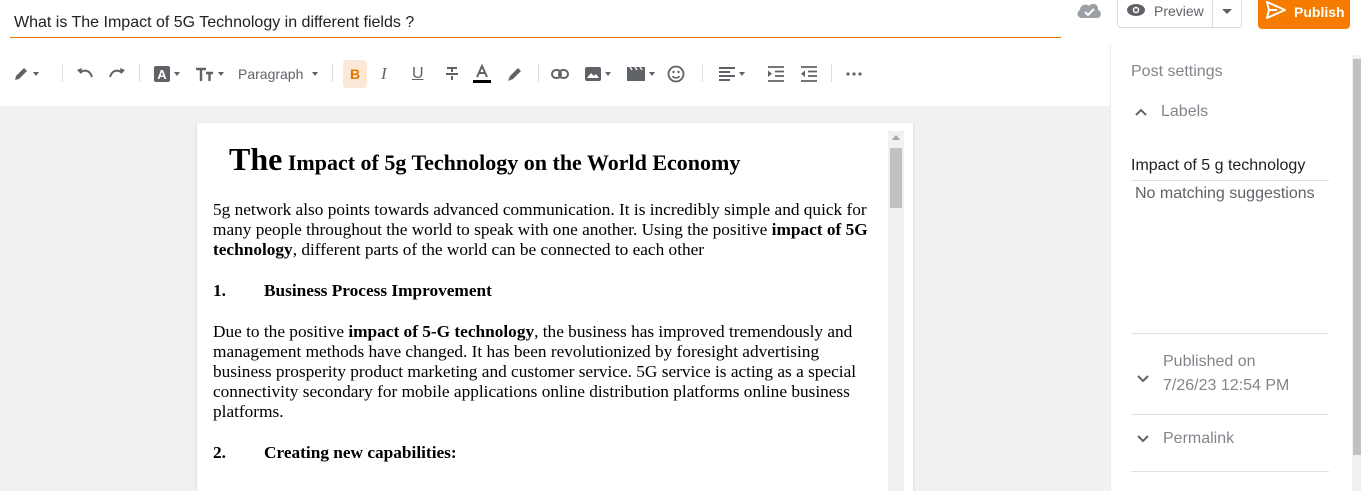 The image size is (1361, 491). Describe the element at coordinates (384, 74) in the screenshot. I see `italic-button: I` at that location.